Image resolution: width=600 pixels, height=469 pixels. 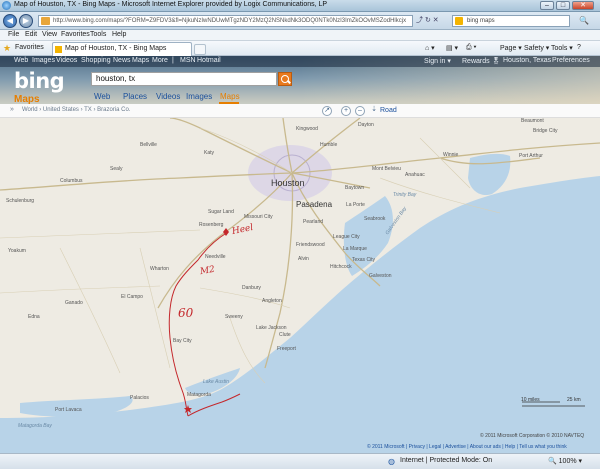 What do you see at coordinates (271, 328) in the screenshot?
I see `city-label-lake-jackson: Lake Jackson` at bounding box center [271, 328].